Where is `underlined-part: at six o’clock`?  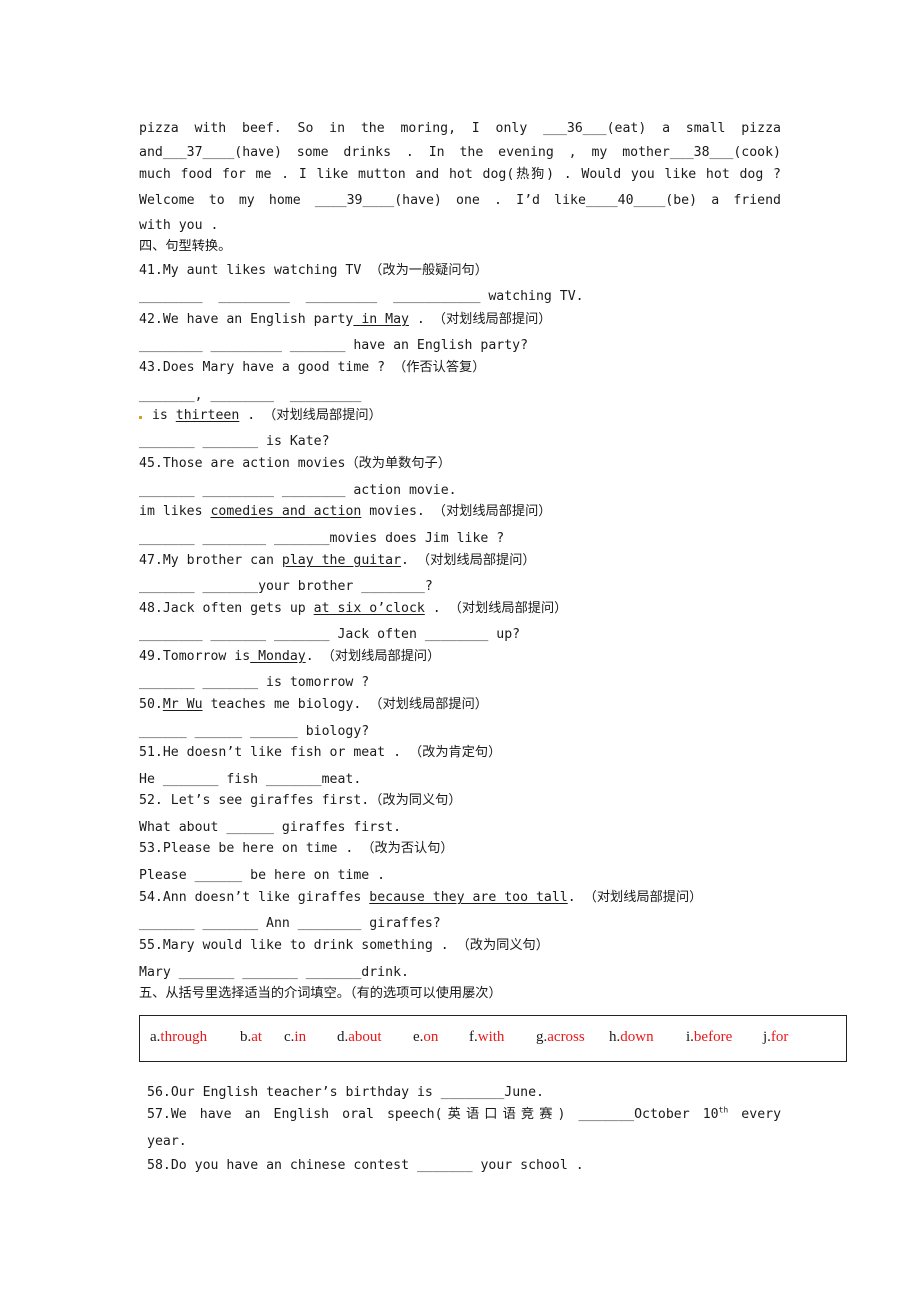
underlined-part: at six o’clock is located at coordinates (369, 608).